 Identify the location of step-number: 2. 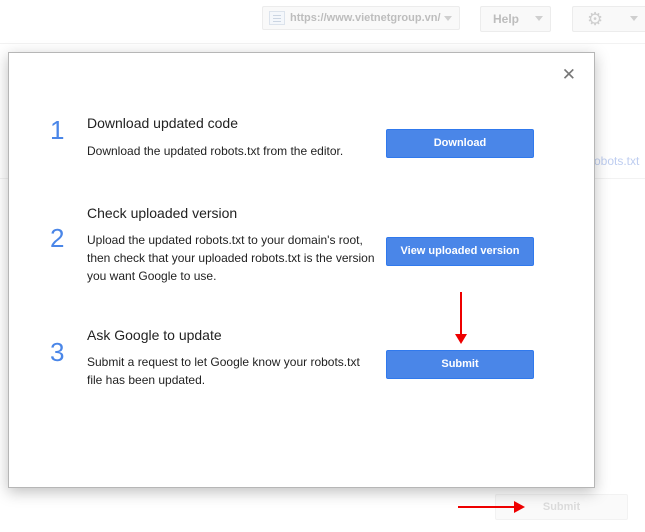
(57, 238).